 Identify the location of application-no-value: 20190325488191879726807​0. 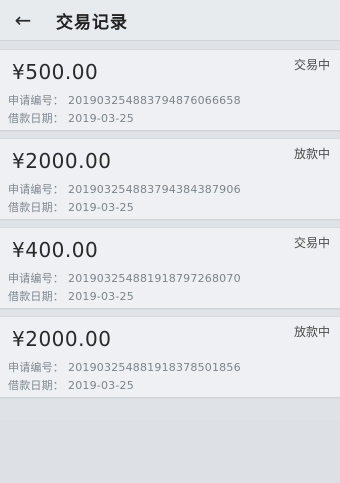
(154, 278).